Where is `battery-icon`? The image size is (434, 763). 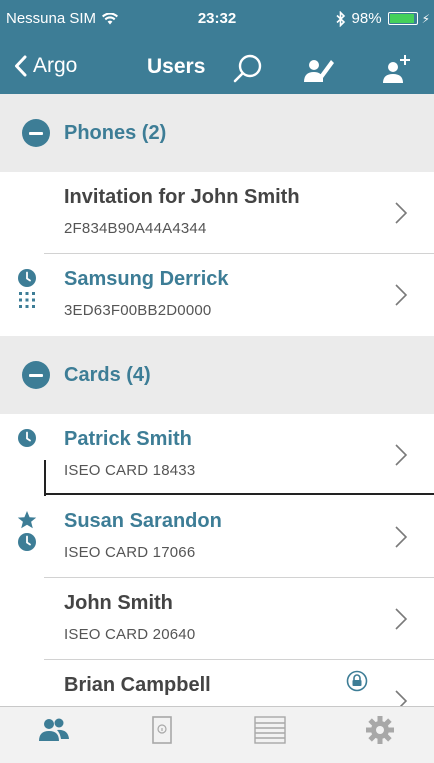
battery-icon is located at coordinates (402, 18).